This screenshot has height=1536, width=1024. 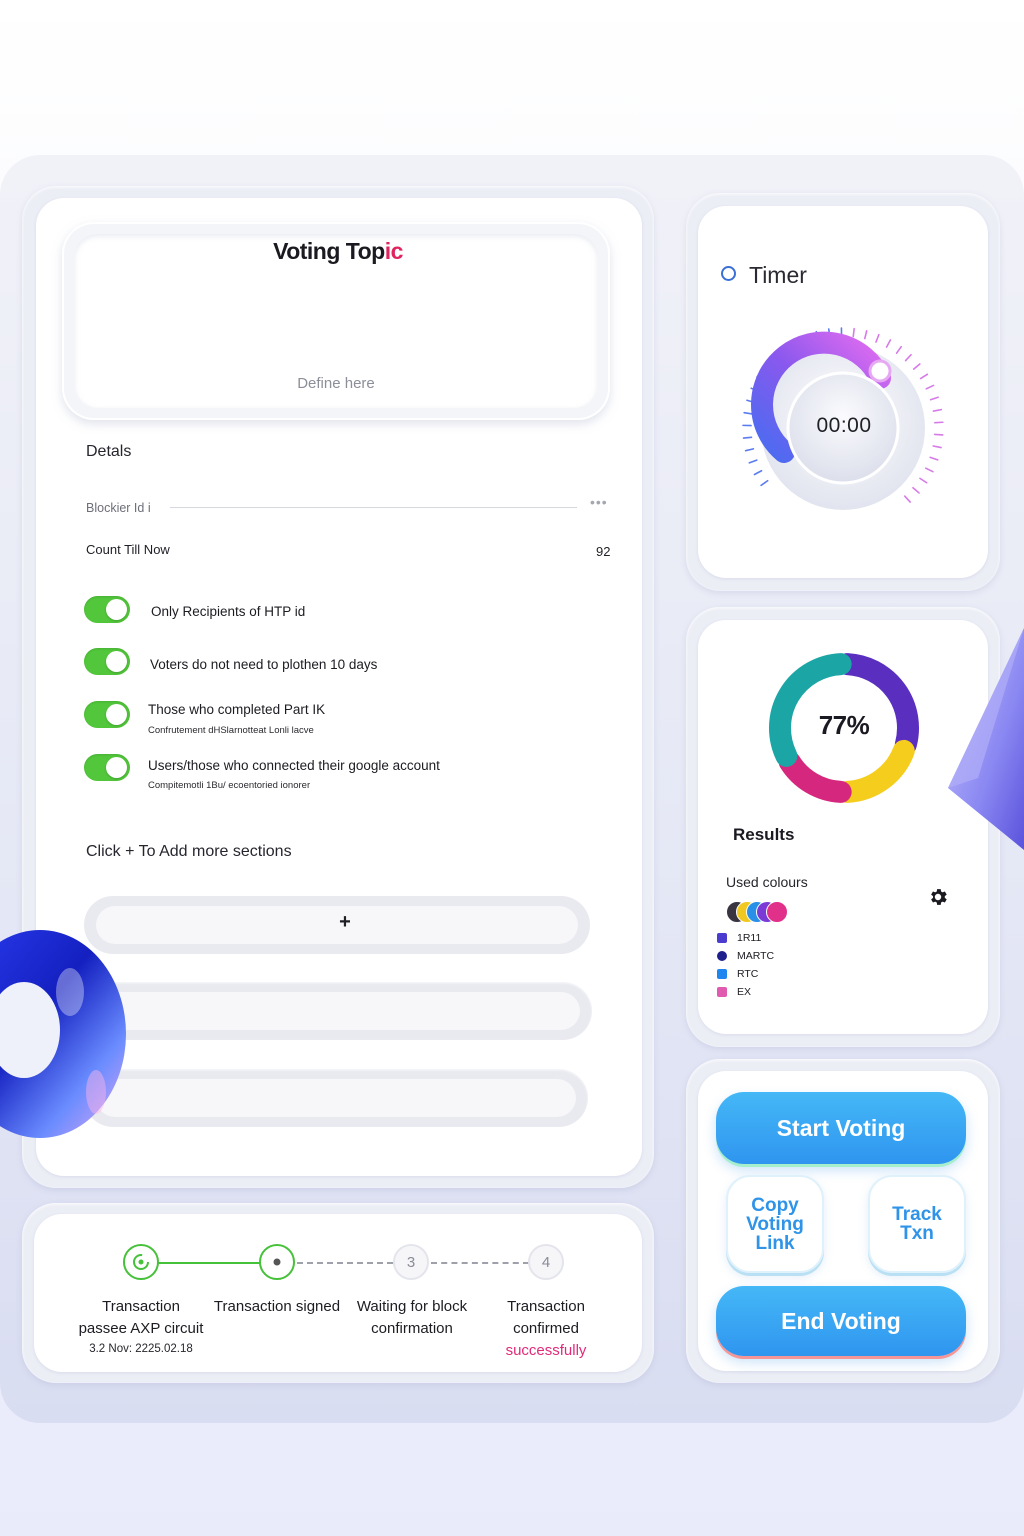 I want to click on add-section-hint: Click + To Add more sections, so click(x=189, y=851).